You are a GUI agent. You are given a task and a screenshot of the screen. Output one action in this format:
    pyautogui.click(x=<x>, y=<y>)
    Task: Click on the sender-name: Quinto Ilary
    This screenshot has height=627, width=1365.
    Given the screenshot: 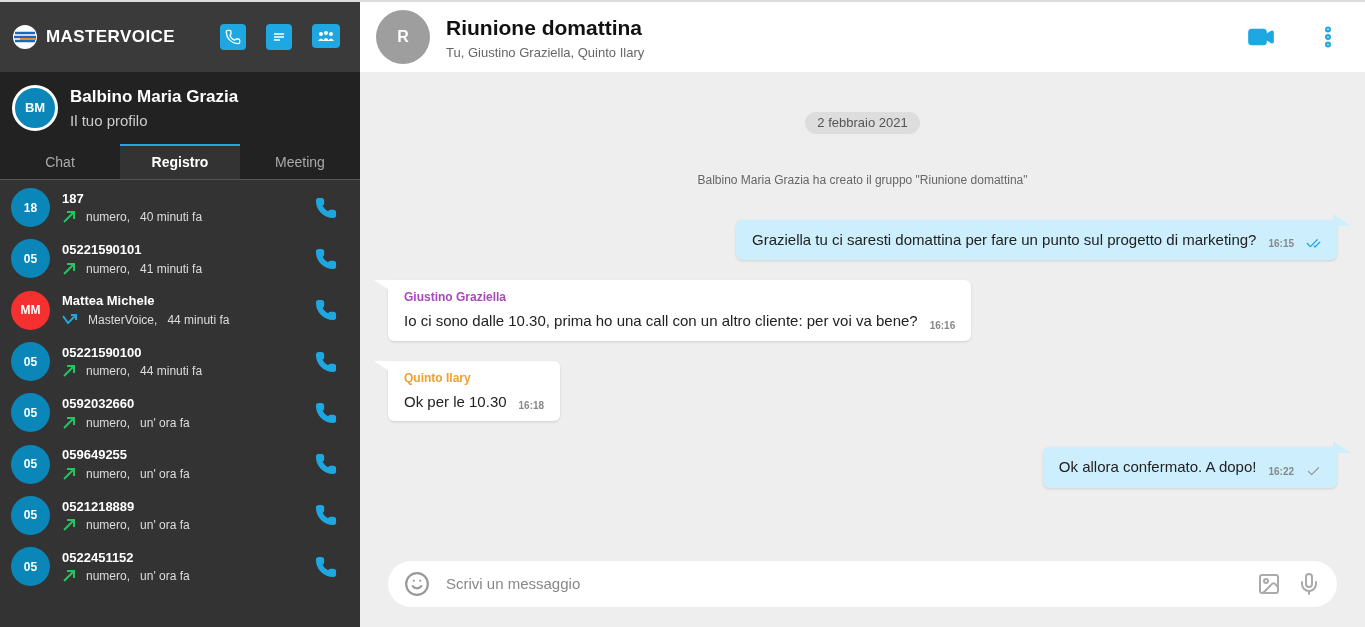 What is the action you would take?
    pyautogui.click(x=438, y=378)
    